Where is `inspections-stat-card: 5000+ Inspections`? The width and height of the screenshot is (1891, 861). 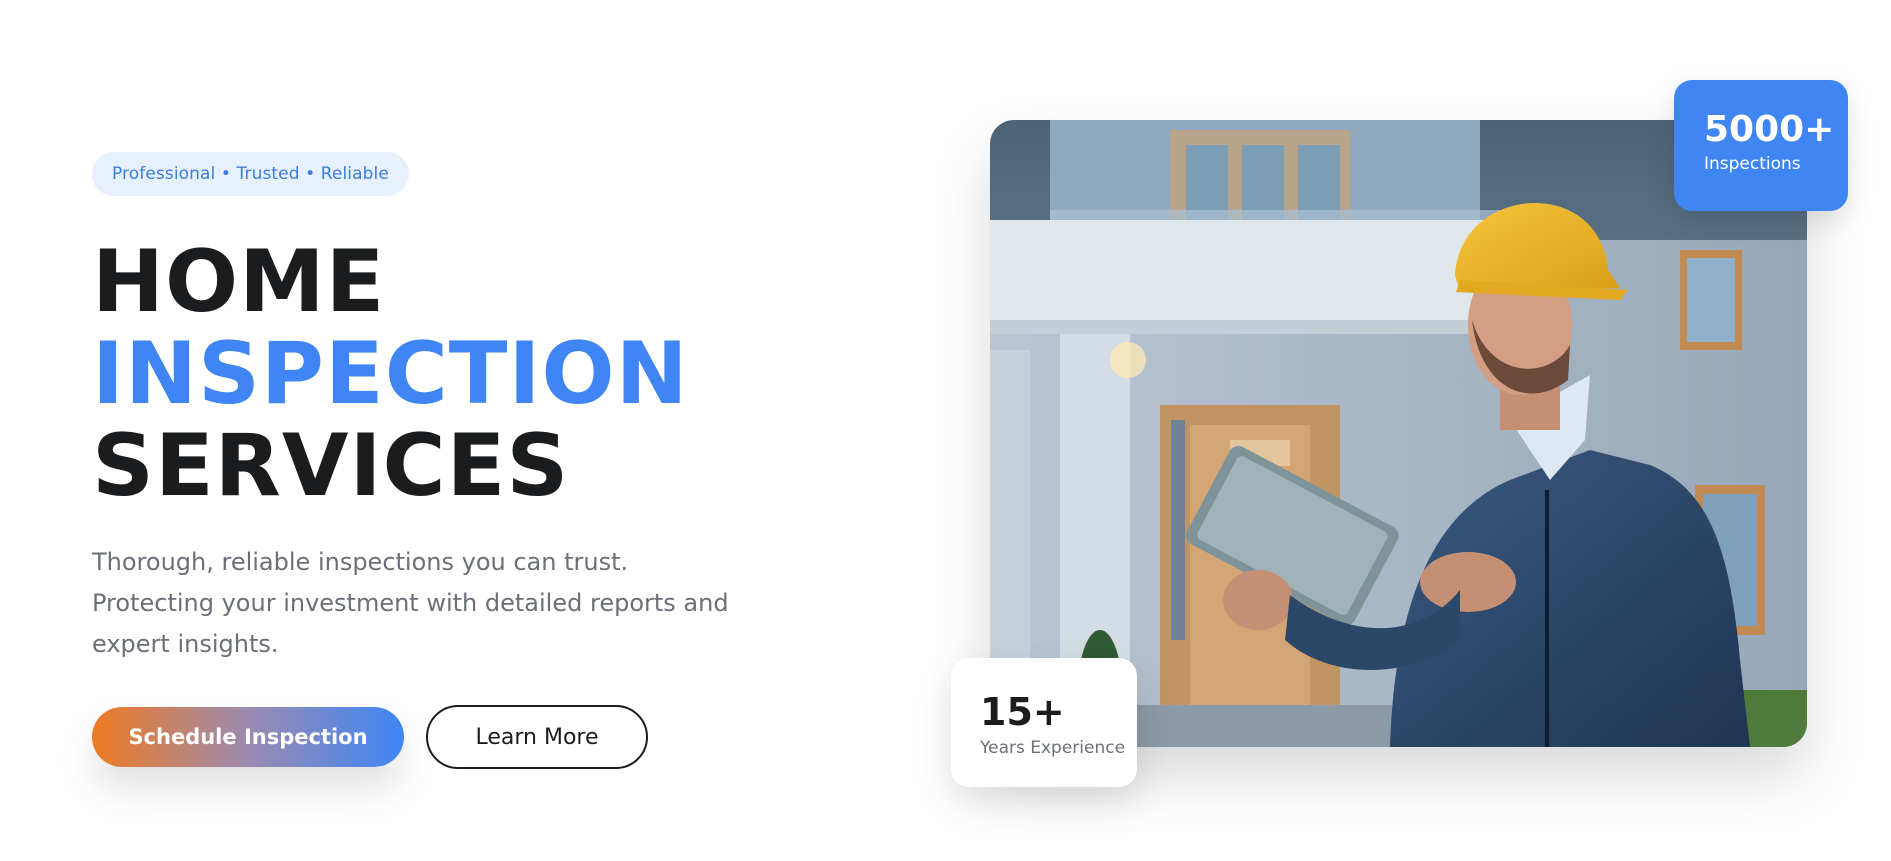
inspections-stat-card: 5000+ Inspections is located at coordinates (1761, 145).